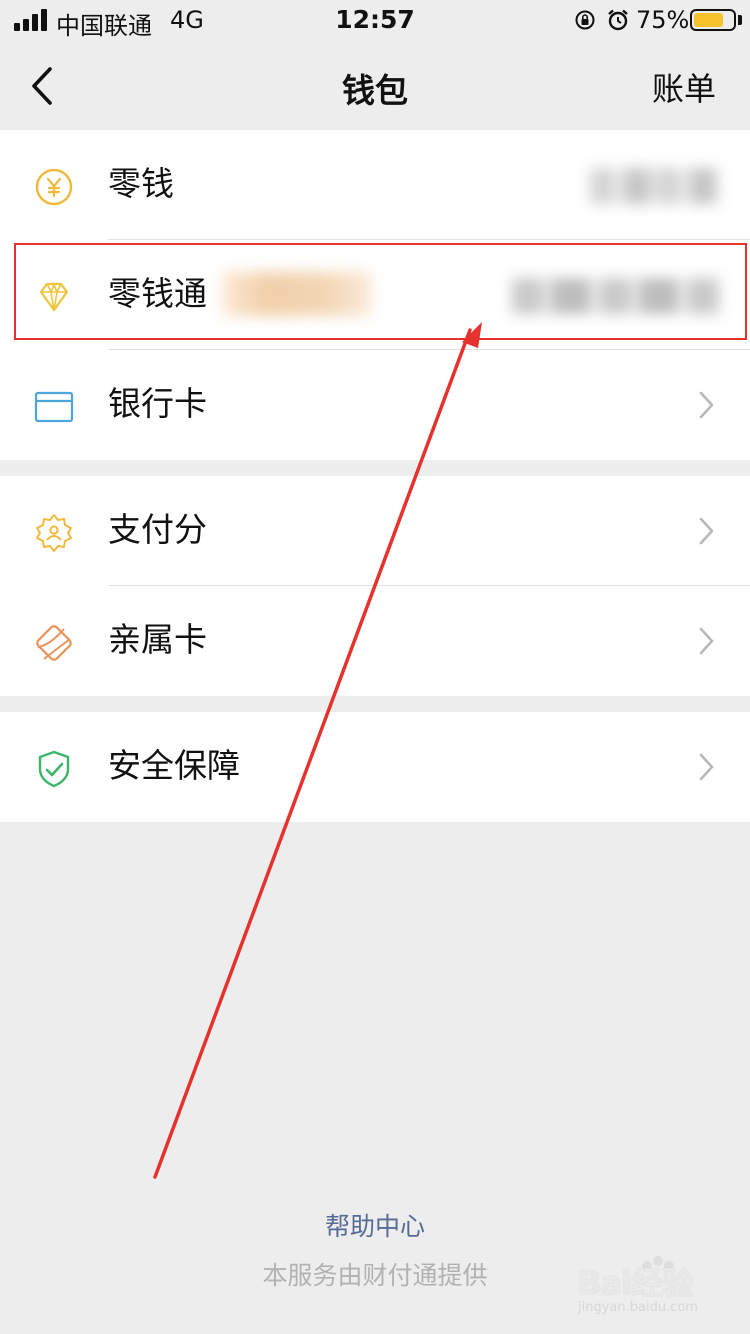 The height and width of the screenshot is (1334, 750). What do you see at coordinates (638, 1307) in the screenshot?
I see `watermark-subtext: jingyan.baidu.com` at bounding box center [638, 1307].